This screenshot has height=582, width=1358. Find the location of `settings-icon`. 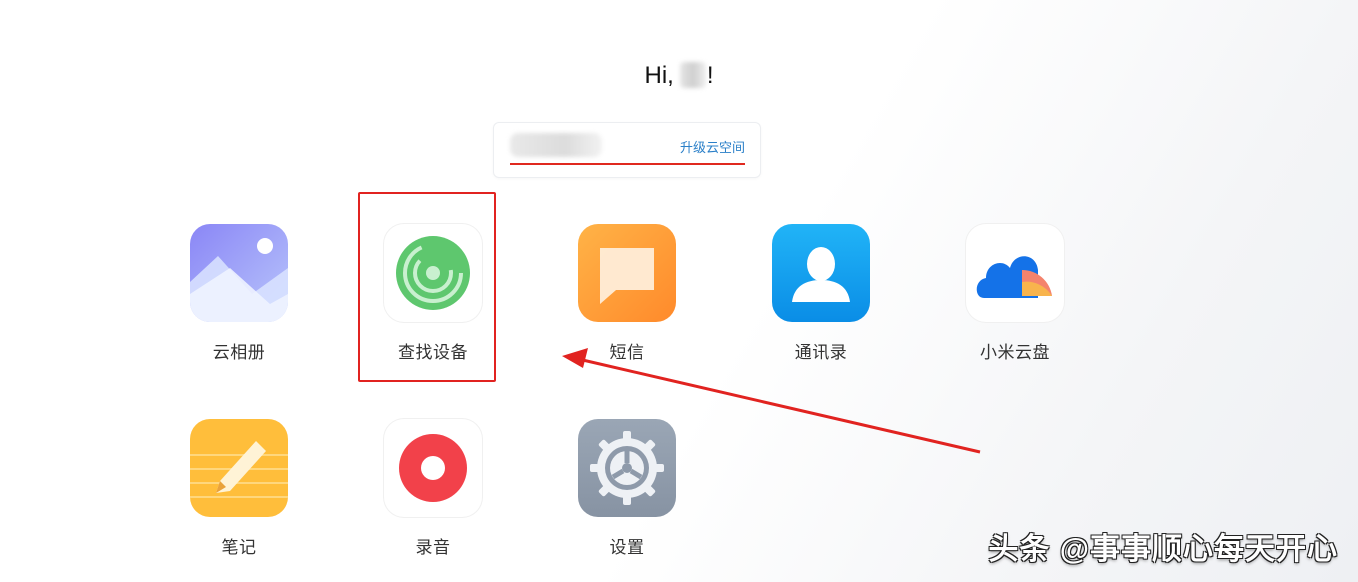

settings-icon is located at coordinates (627, 468).